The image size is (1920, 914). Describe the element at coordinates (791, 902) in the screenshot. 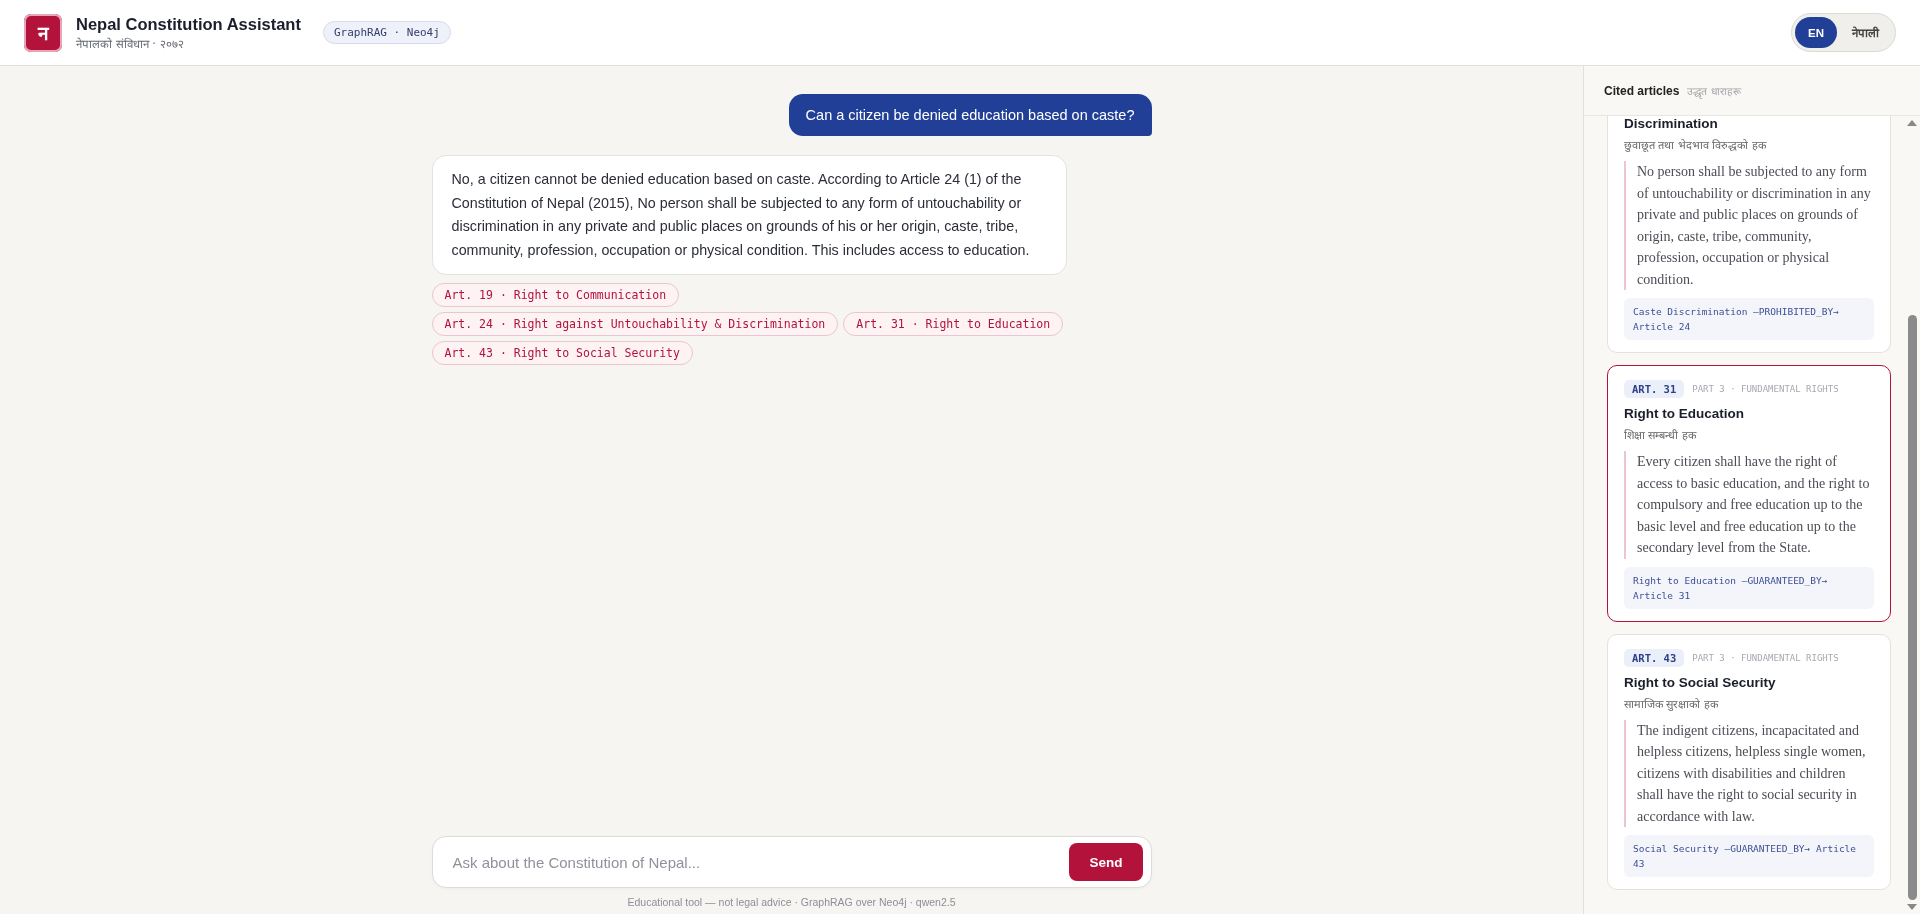

I see `footer-note: Educational tool — not legal advice · GraphRAG over Neo4j · qwen2.5` at that location.